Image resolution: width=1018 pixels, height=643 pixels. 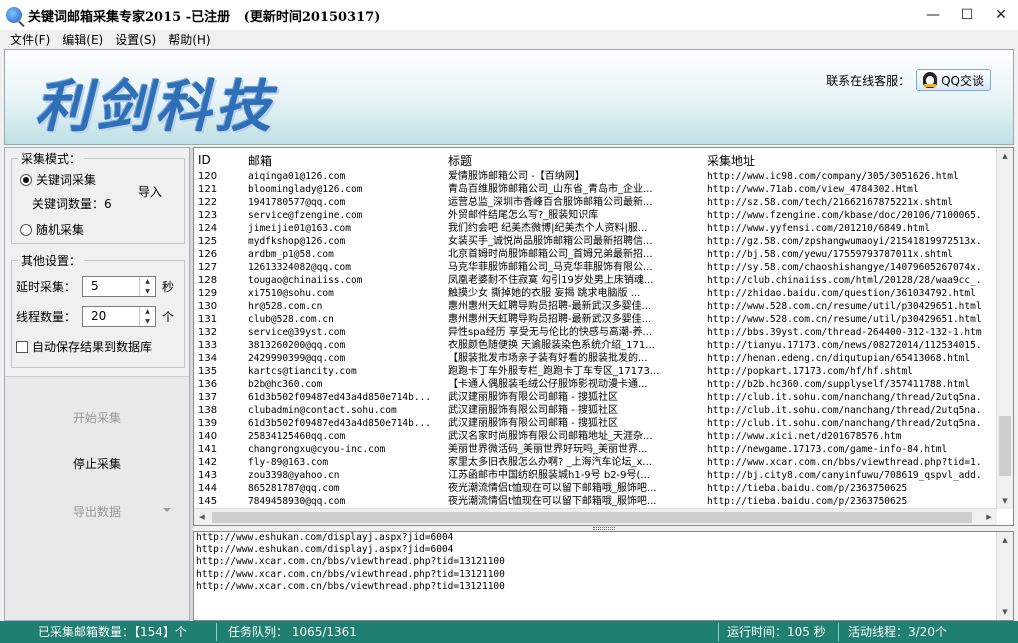 I want to click on cell-title: 武汉建丽服饰有限公司邮箱 - 搜狐社区, so click(x=533, y=410).